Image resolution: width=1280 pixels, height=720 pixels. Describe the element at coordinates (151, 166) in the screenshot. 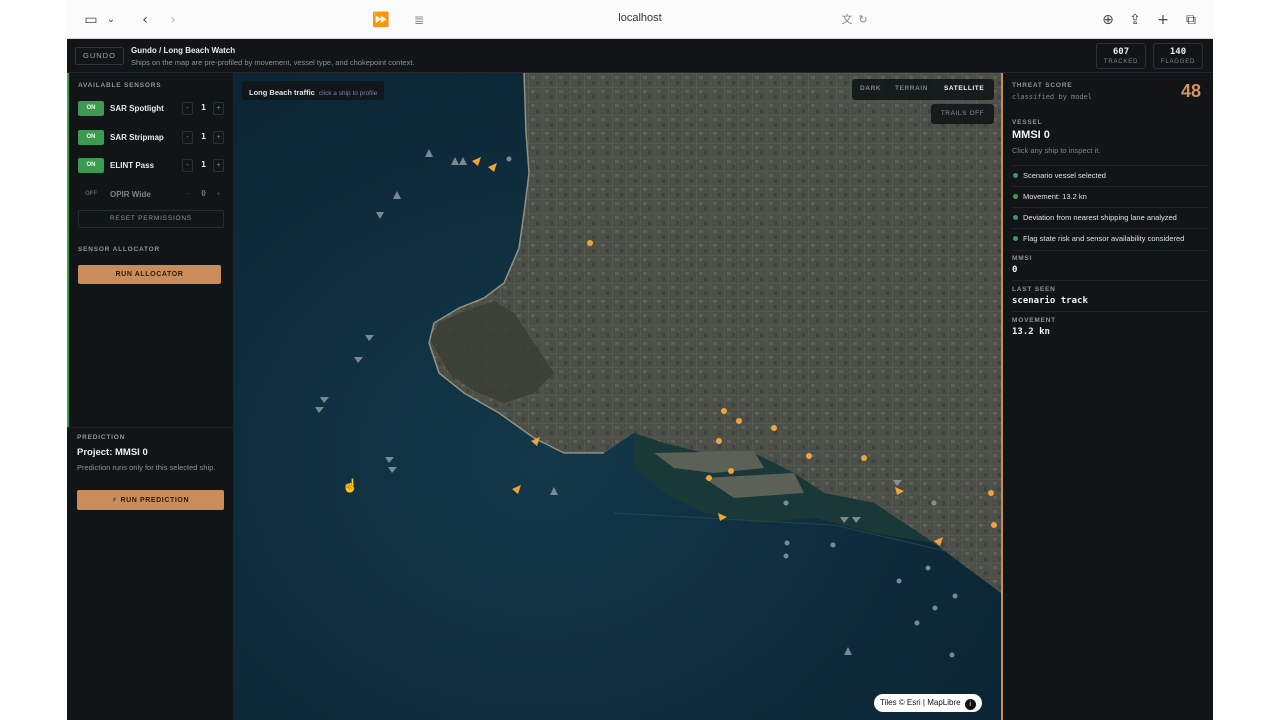

I see `sensor-row-elint-pass: ON ELINT Pass - 1 +` at that location.